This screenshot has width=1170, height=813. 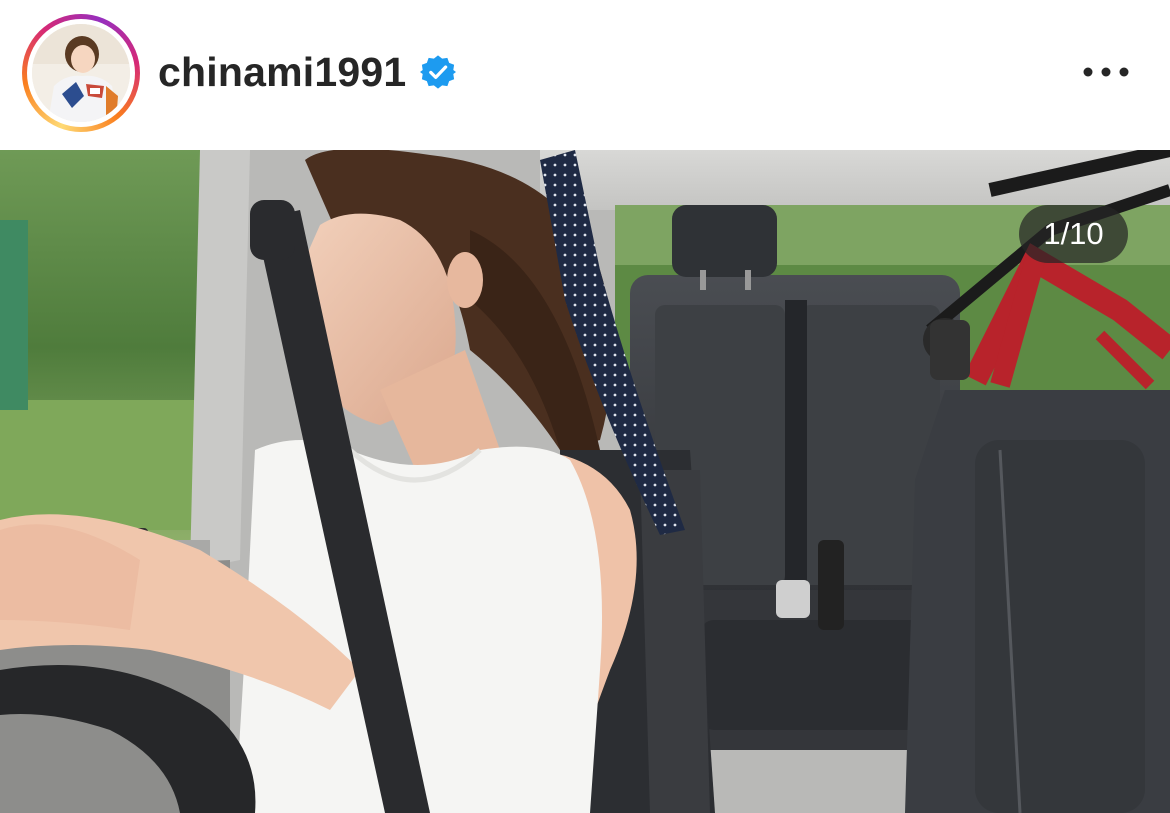 I want to click on carousel-counter: 1/10, so click(x=1073, y=234).